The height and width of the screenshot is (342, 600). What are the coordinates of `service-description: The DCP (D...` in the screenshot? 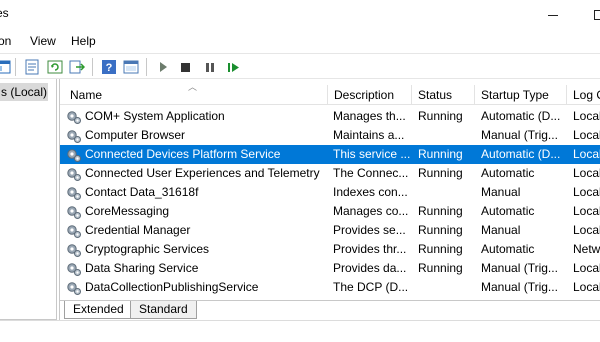 It's located at (371, 287).